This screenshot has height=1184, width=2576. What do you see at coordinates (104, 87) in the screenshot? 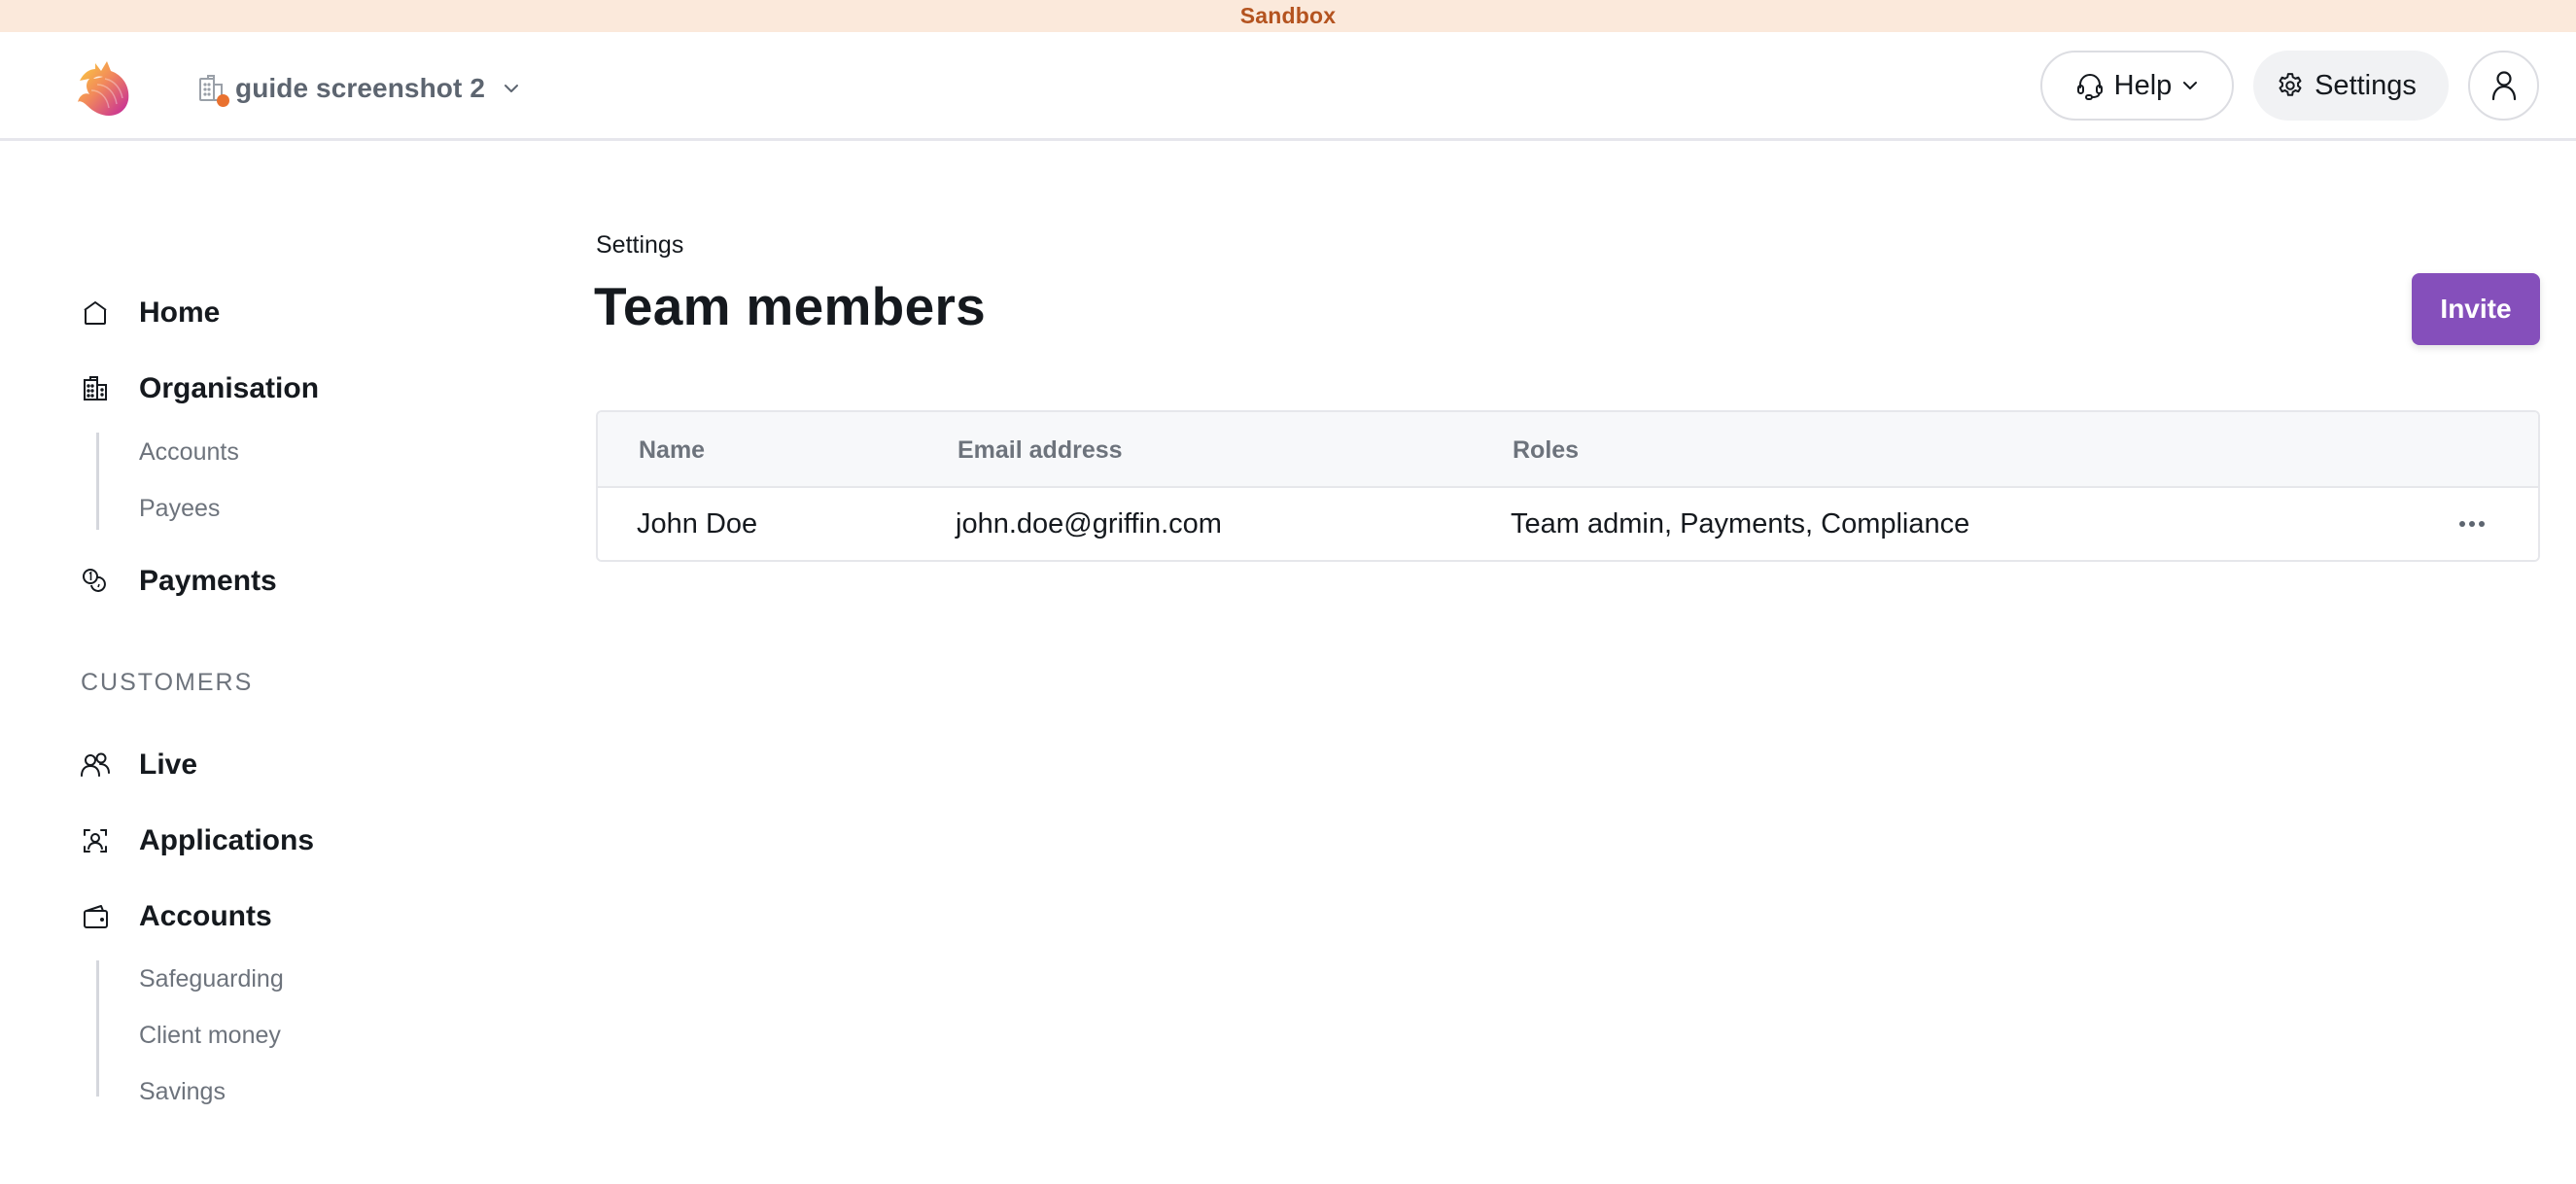
I see `griffin-logo` at bounding box center [104, 87].